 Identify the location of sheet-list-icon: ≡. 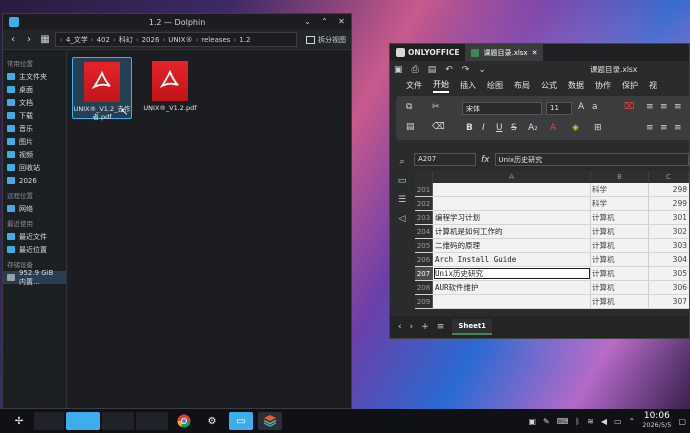
(441, 327).